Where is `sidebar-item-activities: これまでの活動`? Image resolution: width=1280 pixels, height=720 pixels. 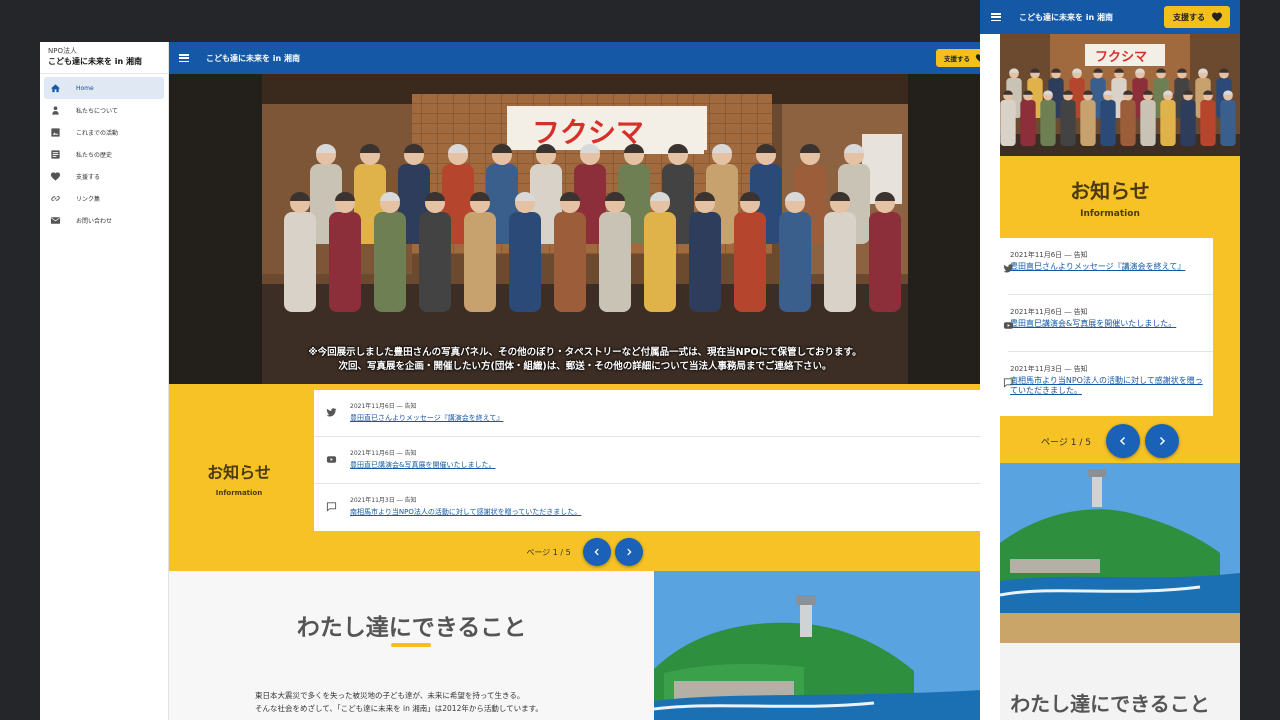
sidebar-item-activities: これまでの活動 is located at coordinates (104, 132).